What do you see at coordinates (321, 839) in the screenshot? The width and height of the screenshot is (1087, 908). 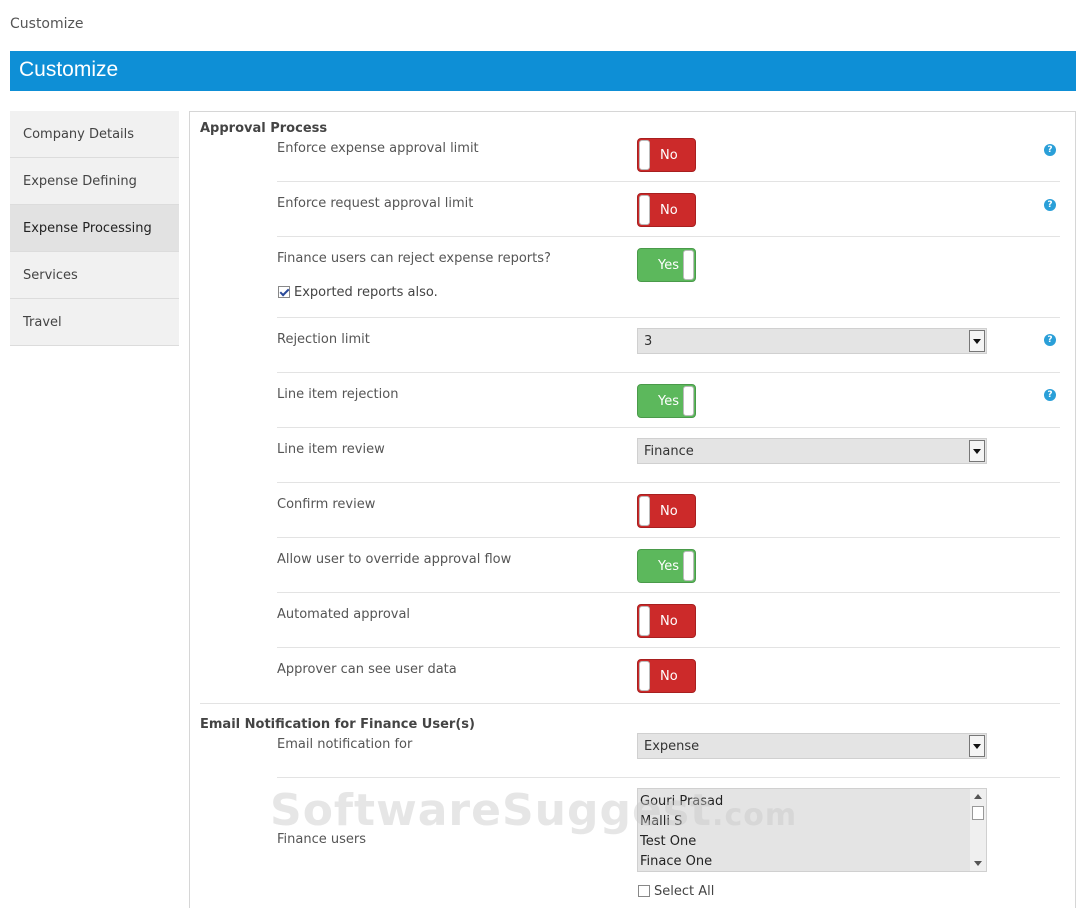 I see `finance-users-label: Finance users` at bounding box center [321, 839].